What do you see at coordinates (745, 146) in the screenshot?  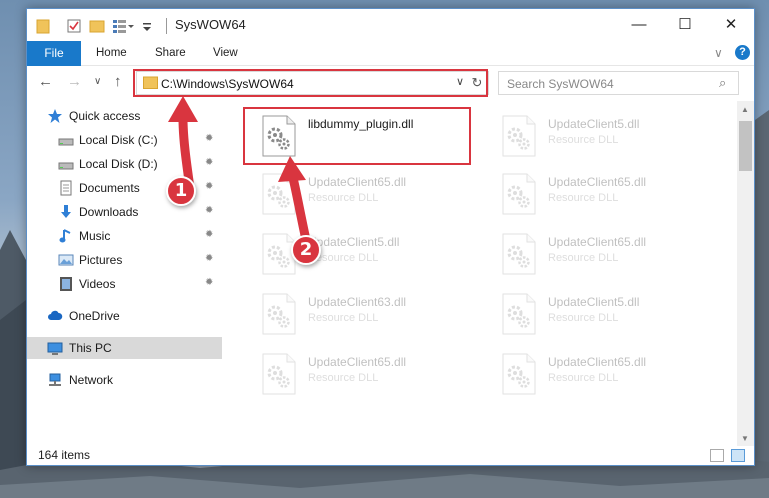 I see `scrollbar-thumb` at bounding box center [745, 146].